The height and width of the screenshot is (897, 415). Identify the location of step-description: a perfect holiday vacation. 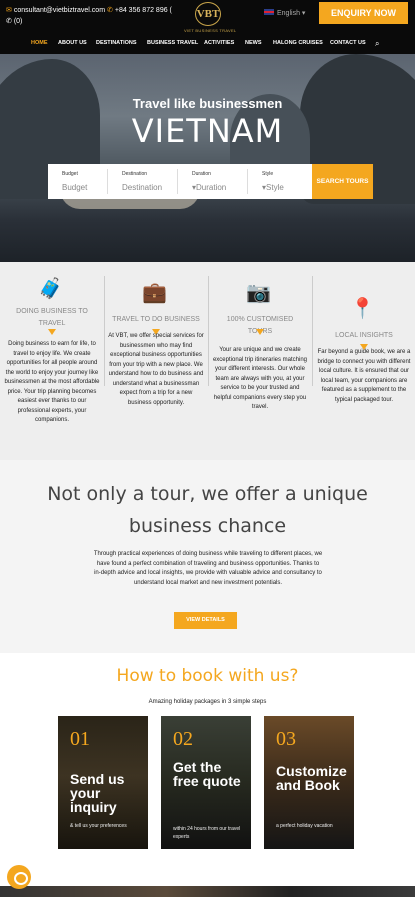
(304, 826).